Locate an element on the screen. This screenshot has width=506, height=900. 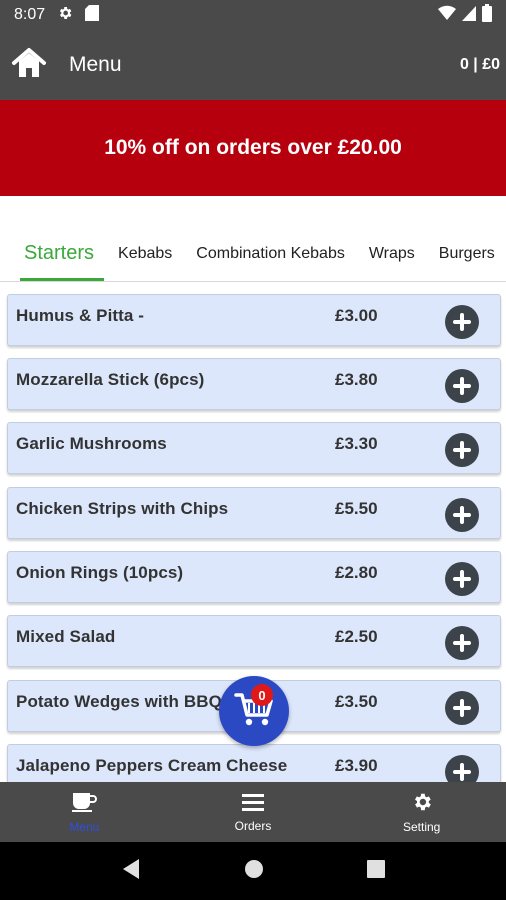
cart-summary: 0 | £0 is located at coordinates (480, 65).